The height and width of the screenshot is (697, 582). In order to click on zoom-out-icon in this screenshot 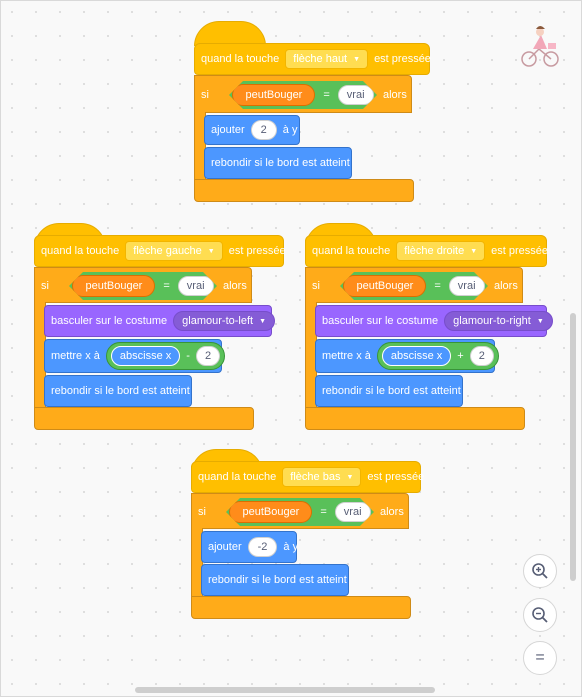, I will do `click(540, 615)`.